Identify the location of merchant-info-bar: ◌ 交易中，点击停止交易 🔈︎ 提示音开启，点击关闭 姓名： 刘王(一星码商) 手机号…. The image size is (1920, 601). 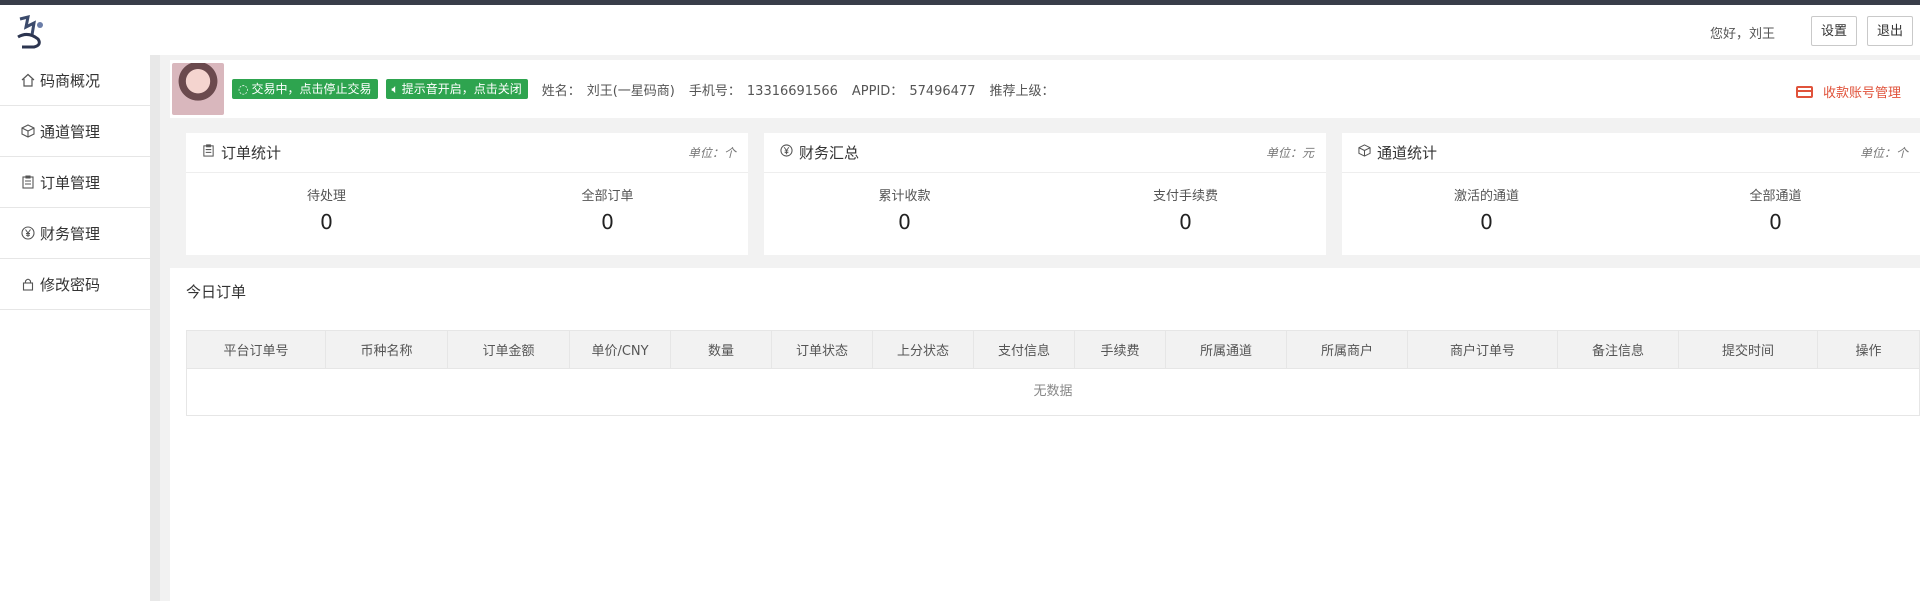
(1045, 89).